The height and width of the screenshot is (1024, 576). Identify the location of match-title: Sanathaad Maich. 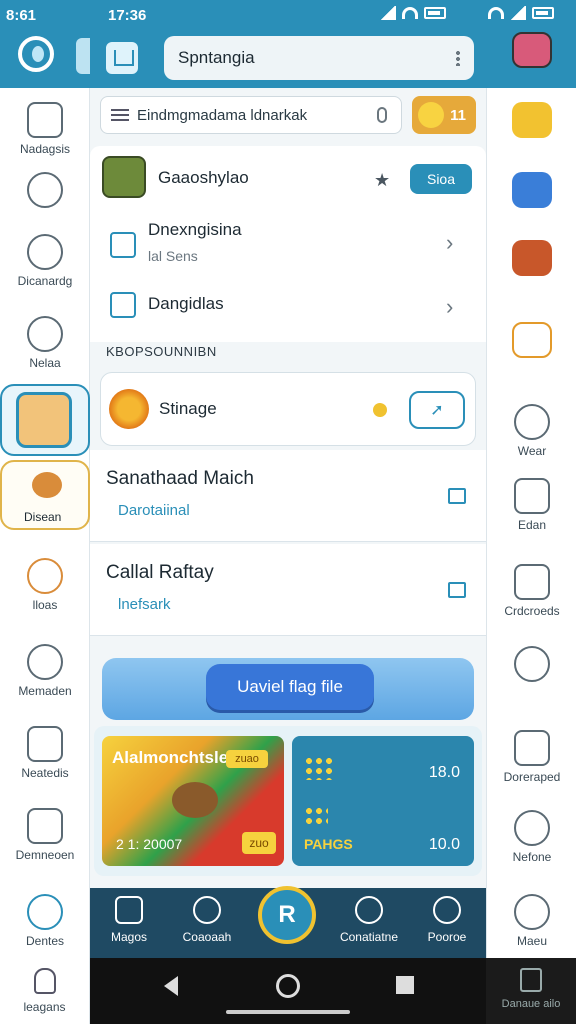
(180, 478).